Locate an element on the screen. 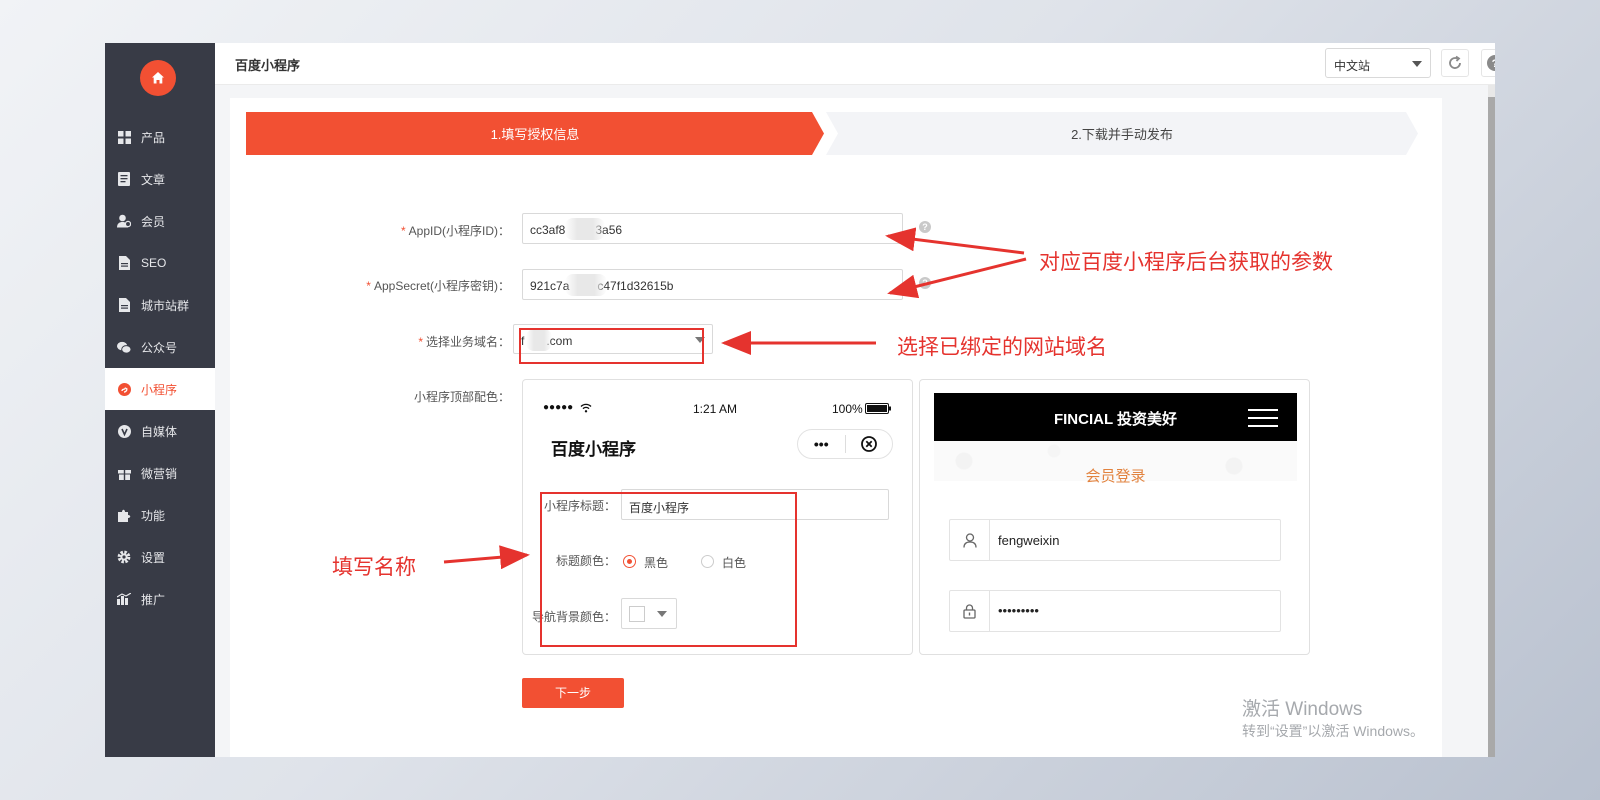  annotation-name: 填写名称 is located at coordinates (374, 567).